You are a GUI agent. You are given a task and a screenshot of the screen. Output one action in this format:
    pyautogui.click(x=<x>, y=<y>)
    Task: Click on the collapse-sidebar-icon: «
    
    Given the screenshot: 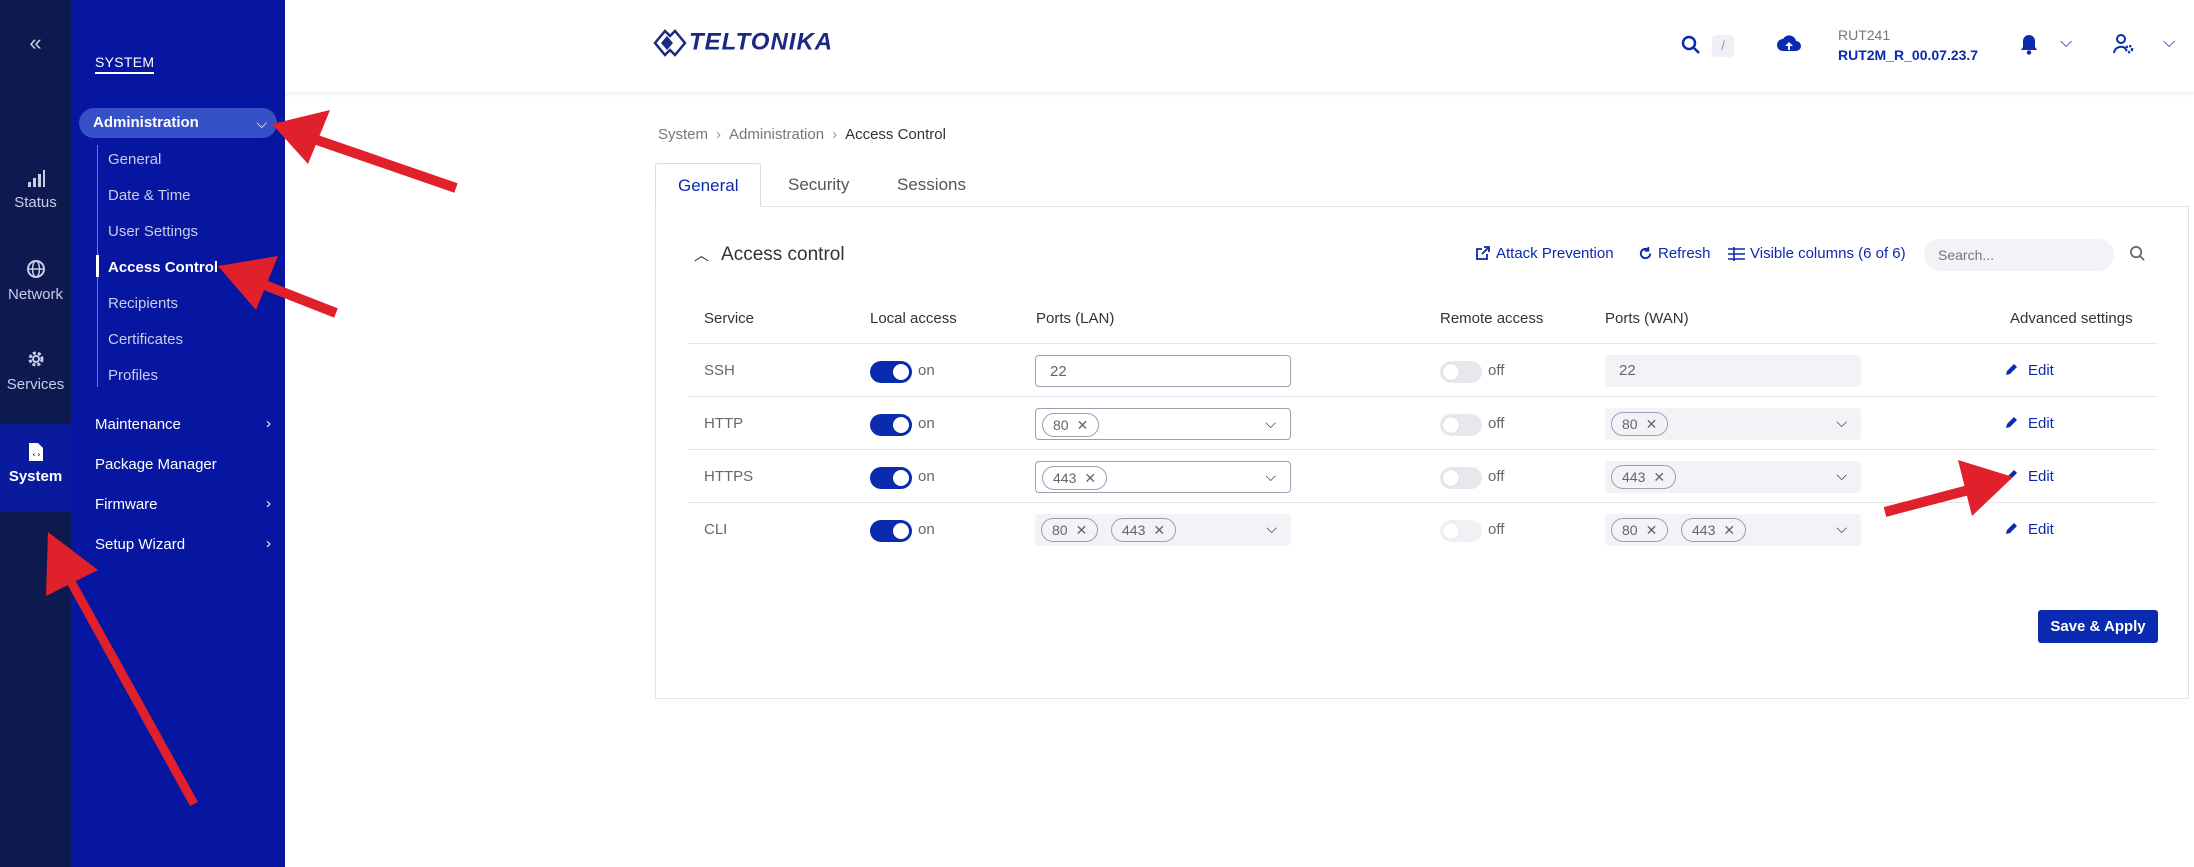 What is the action you would take?
    pyautogui.click(x=35, y=43)
    